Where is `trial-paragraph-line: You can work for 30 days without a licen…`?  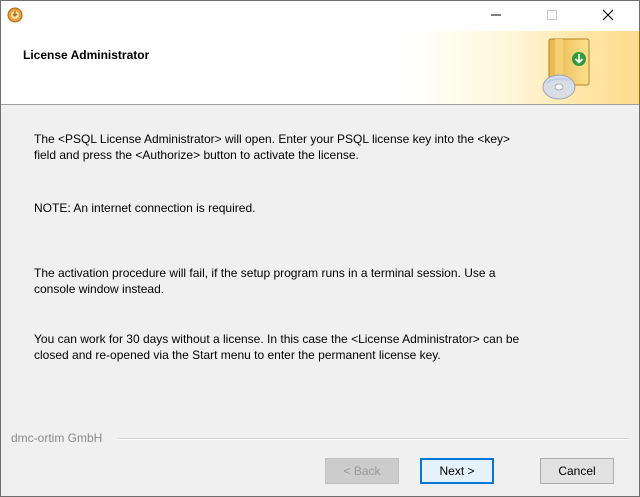 trial-paragraph-line: You can work for 30 days without a licen… is located at coordinates (277, 339).